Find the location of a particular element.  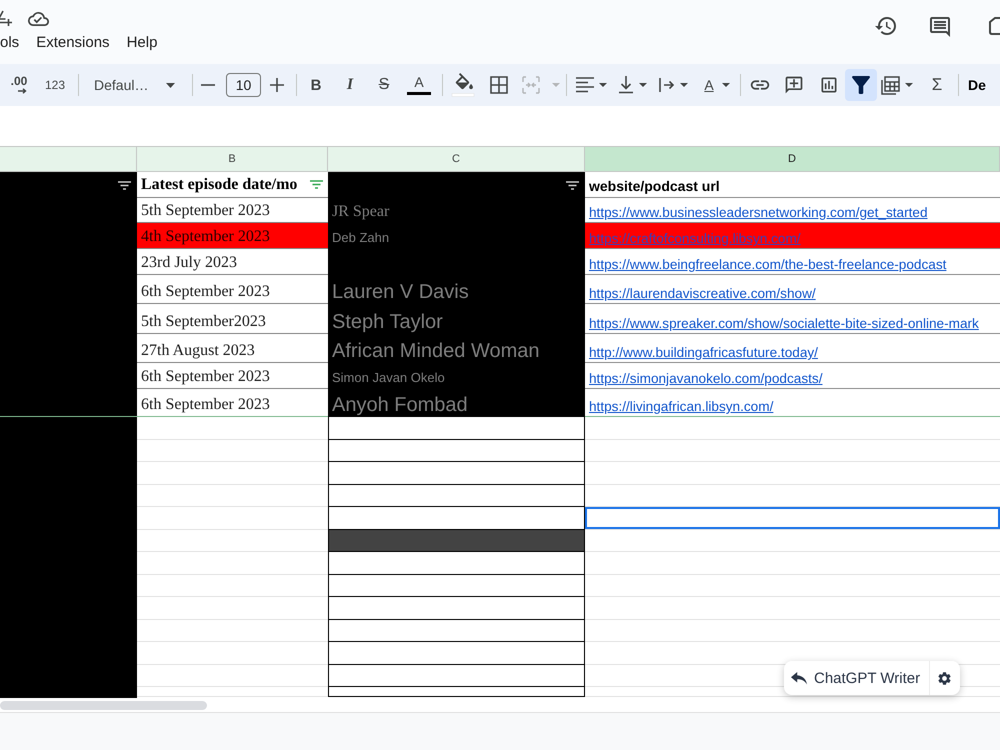

chart-icon is located at coordinates (829, 85).